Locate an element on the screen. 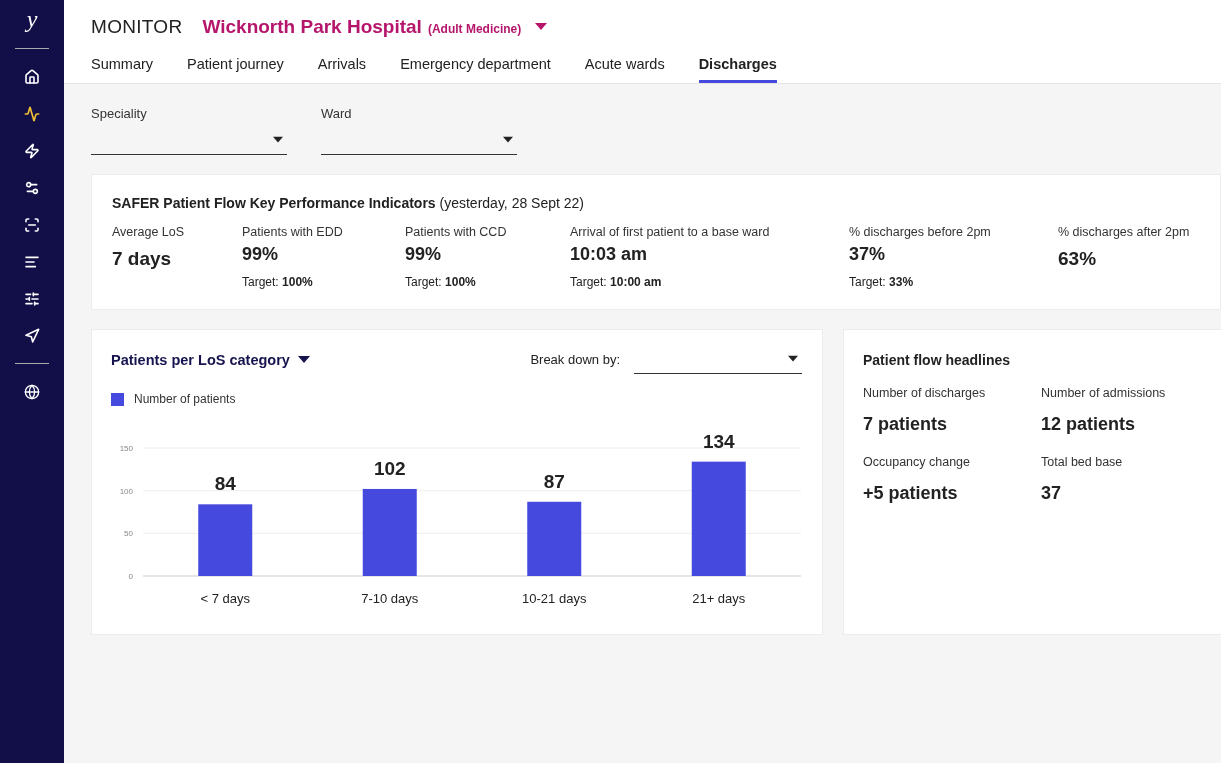 The image size is (1221, 763). globe-icon is located at coordinates (32, 392).